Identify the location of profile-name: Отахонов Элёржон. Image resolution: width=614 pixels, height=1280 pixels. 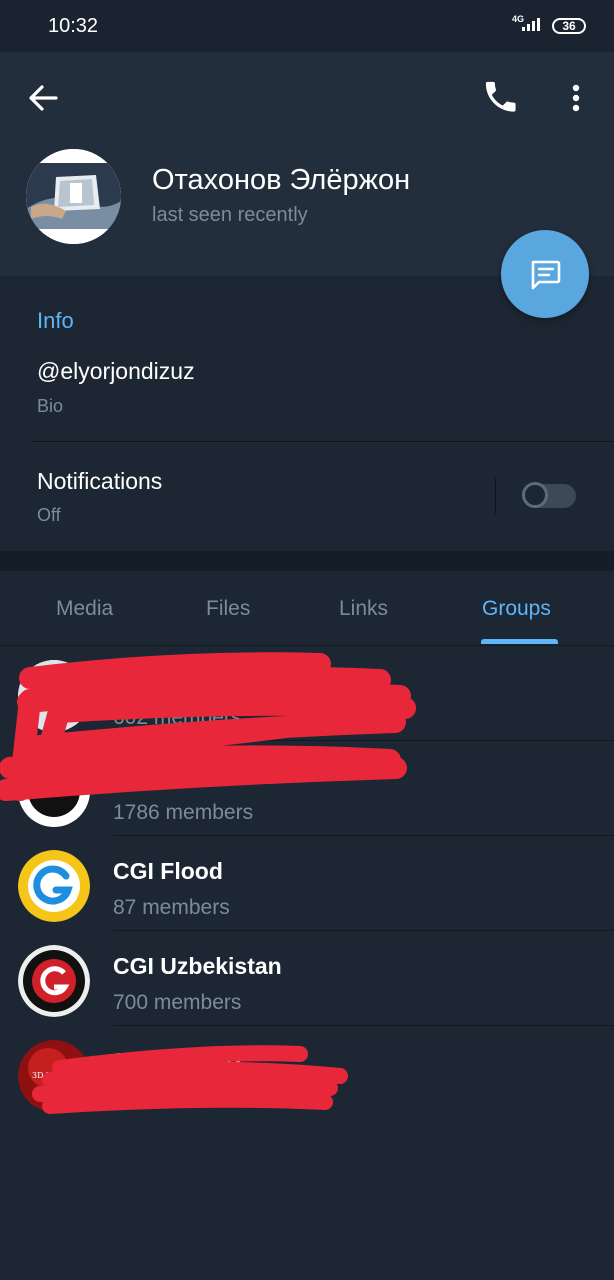
(281, 180).